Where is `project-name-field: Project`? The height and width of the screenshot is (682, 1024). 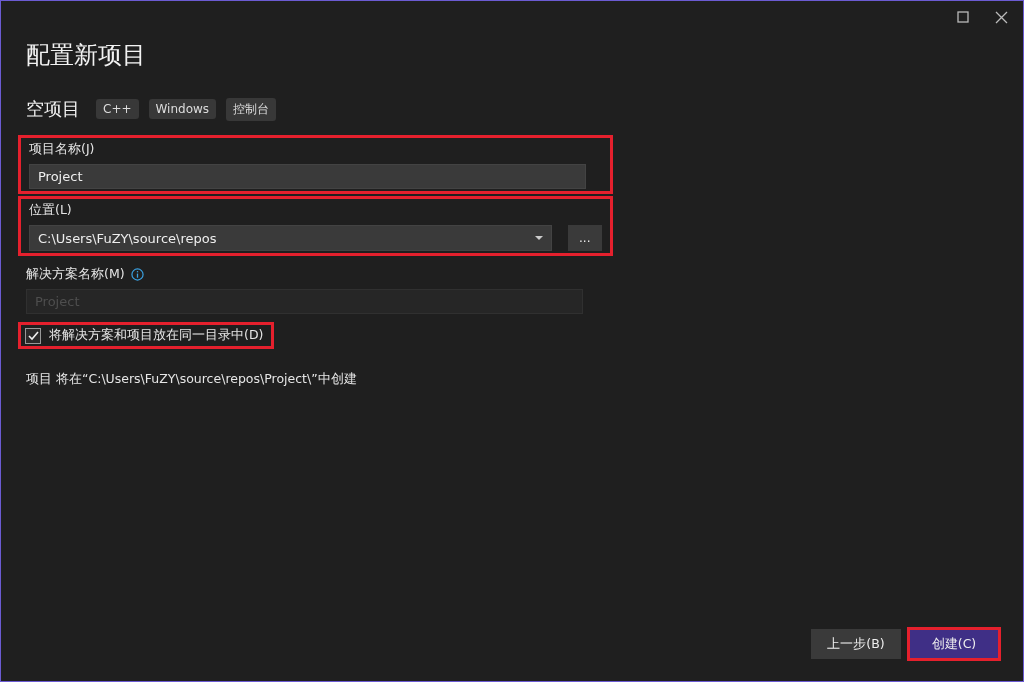 project-name-field: Project is located at coordinates (307, 176).